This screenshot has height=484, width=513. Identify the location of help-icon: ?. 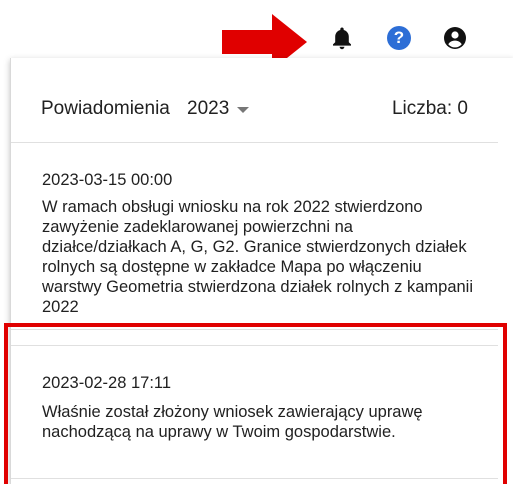
(399, 38).